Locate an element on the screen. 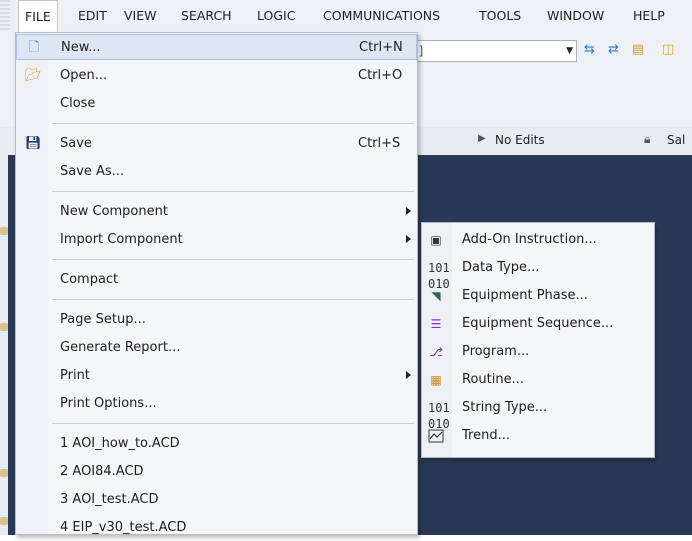  menu-item-recent-4: 4 EIP_v30_test.ACD is located at coordinates (216, 528).